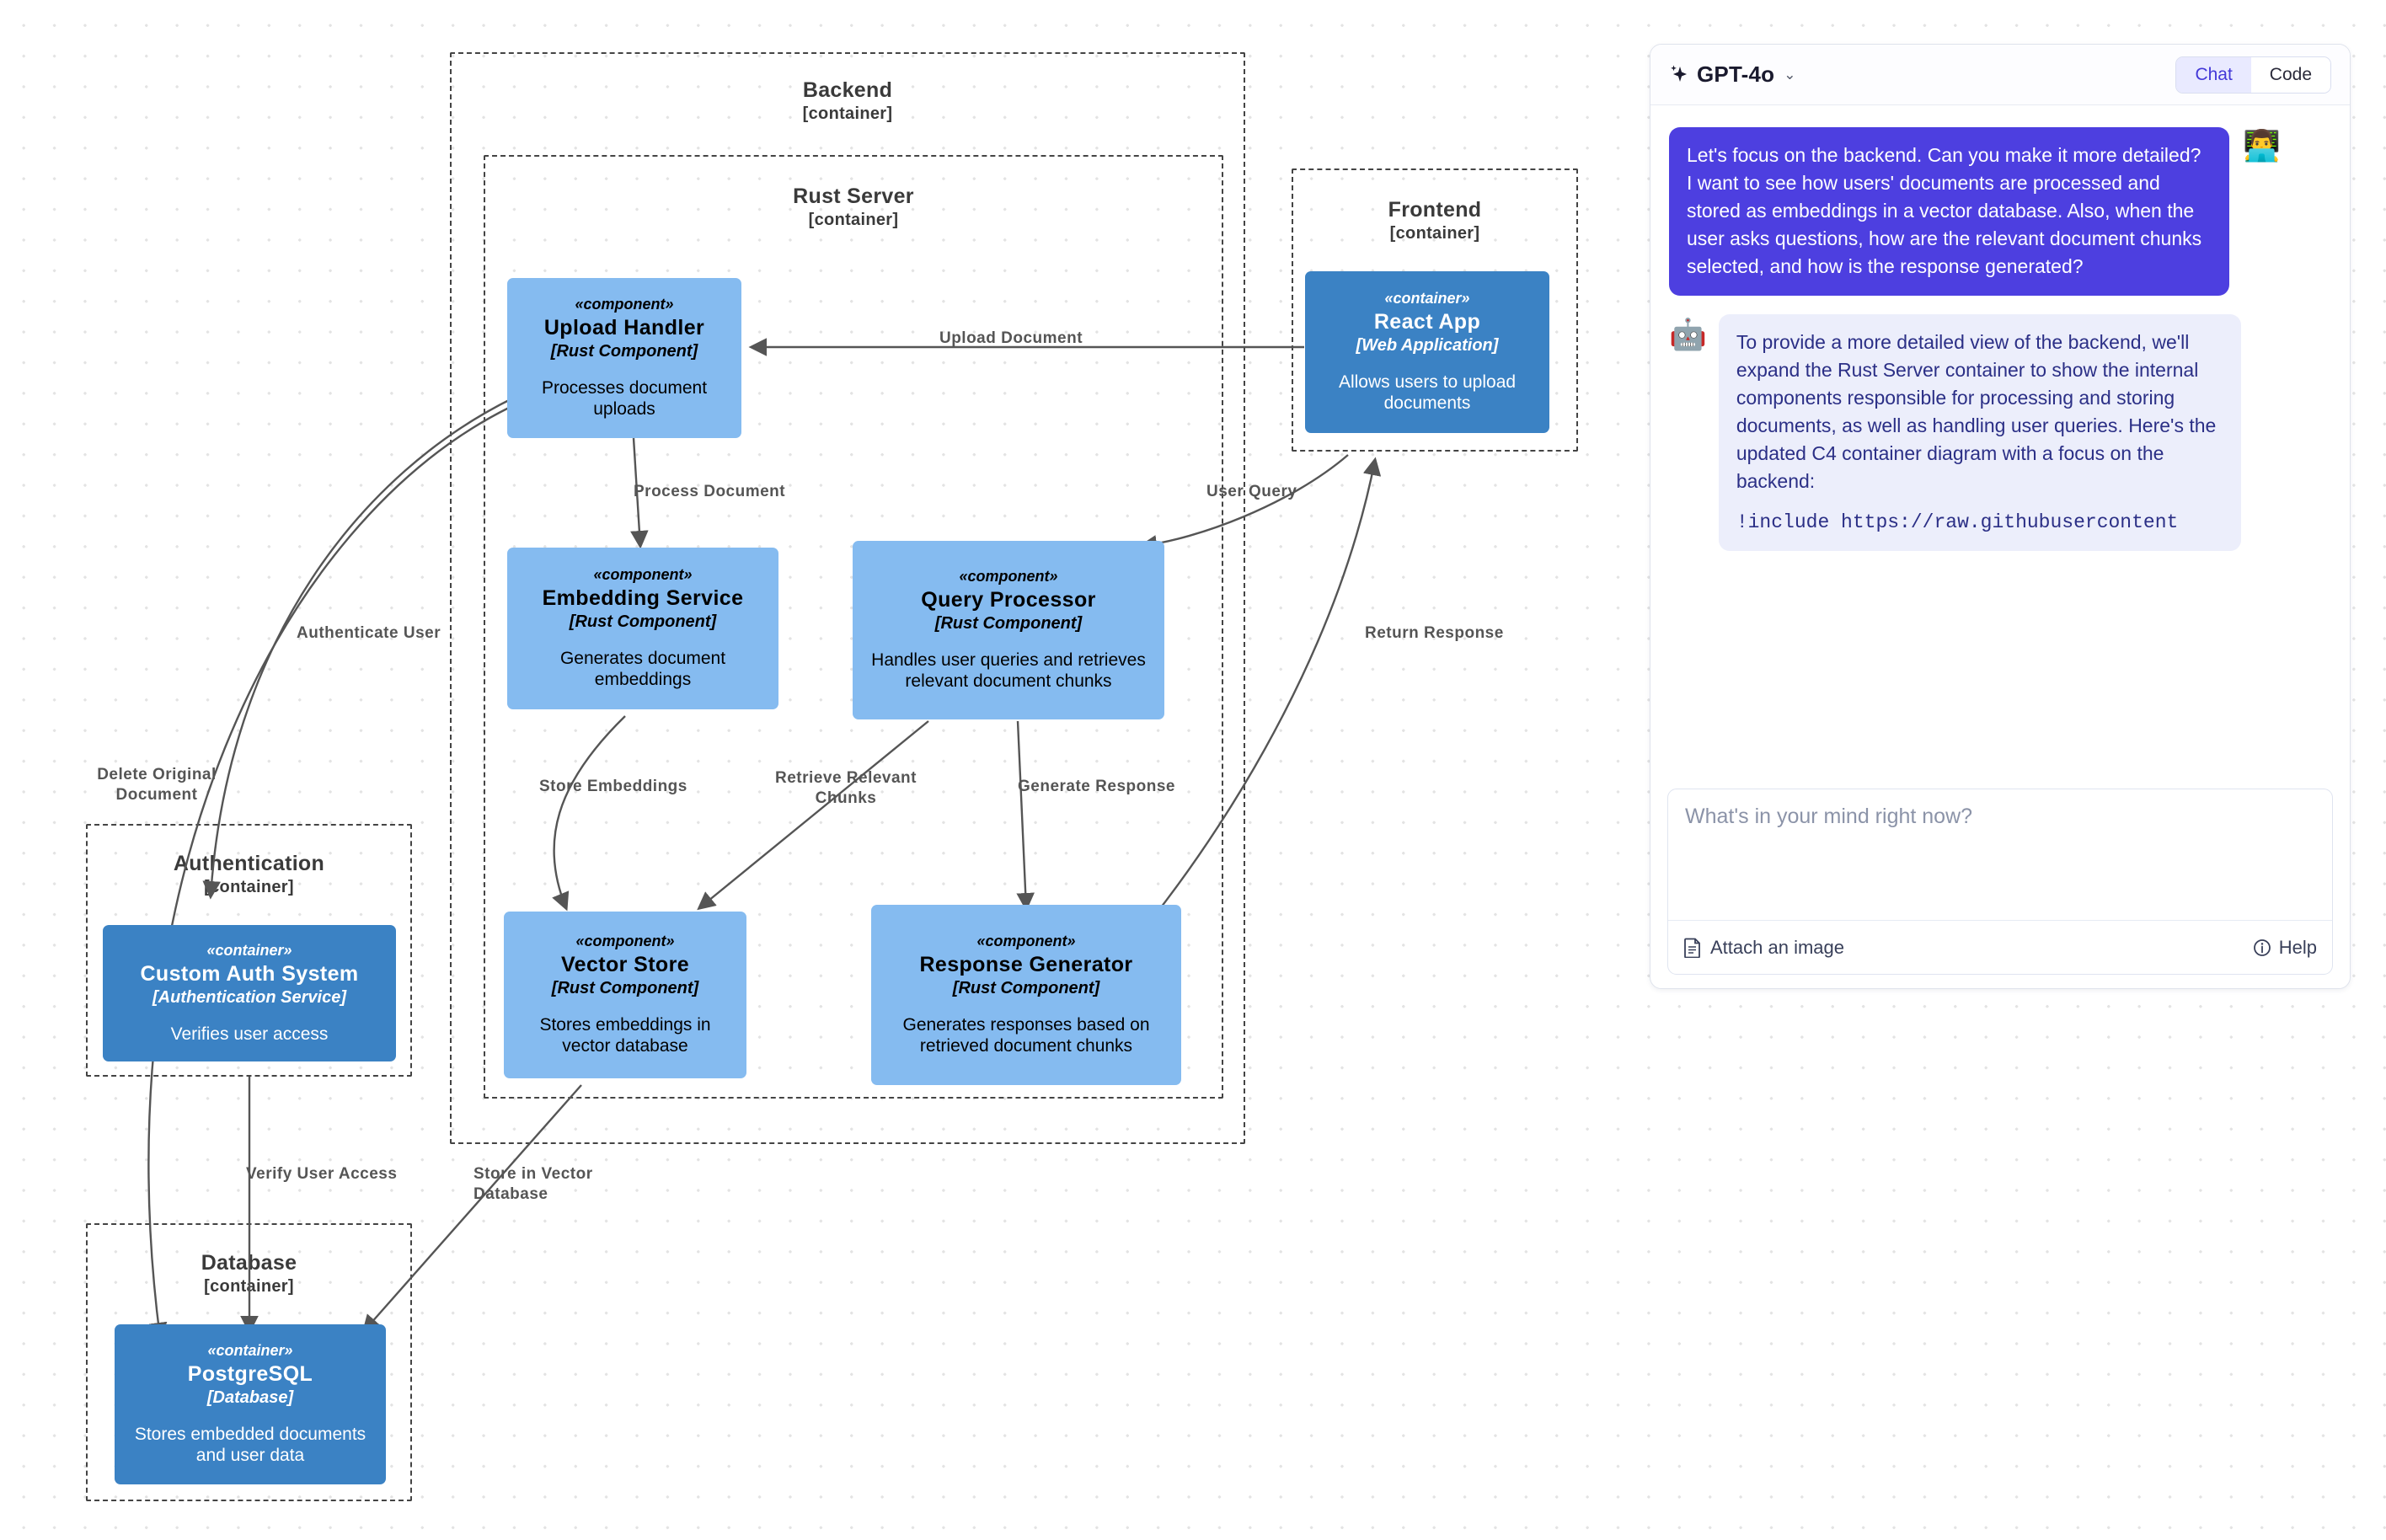 The width and height of the screenshot is (2386, 1540). I want to click on boundary-database-title: Database [container], so click(249, 1274).